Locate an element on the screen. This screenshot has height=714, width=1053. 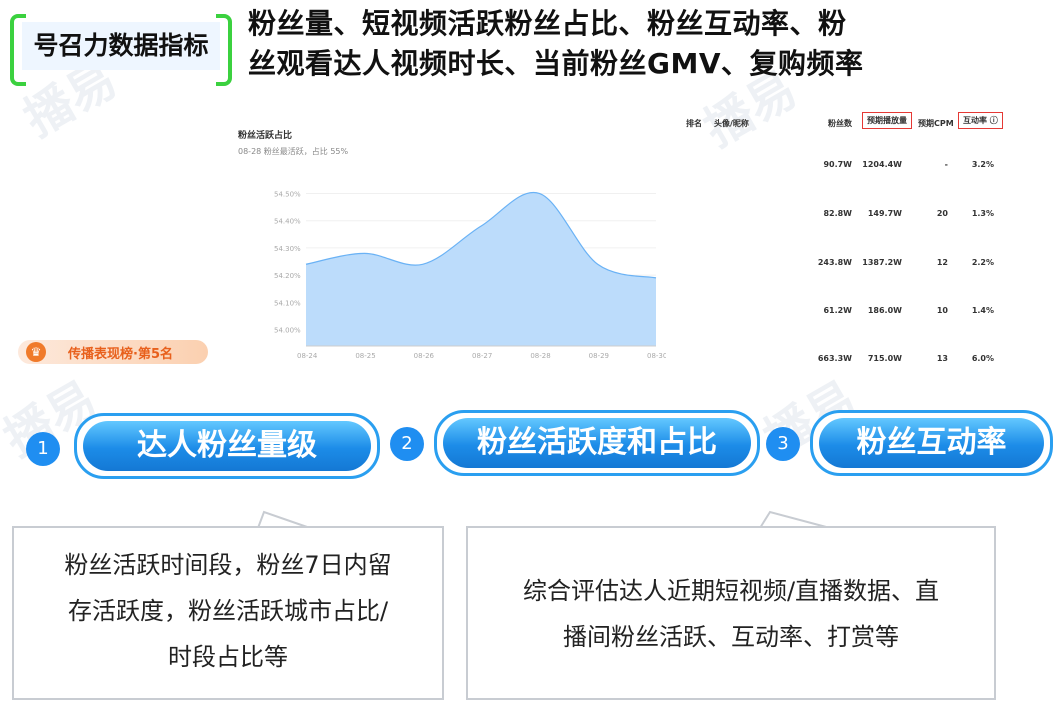
note-left: 粉丝活跃时间段，粉丝7日内留 存活跃度，粉丝活跃城市占比/ 时段占比等 is located at coordinates (228, 613).